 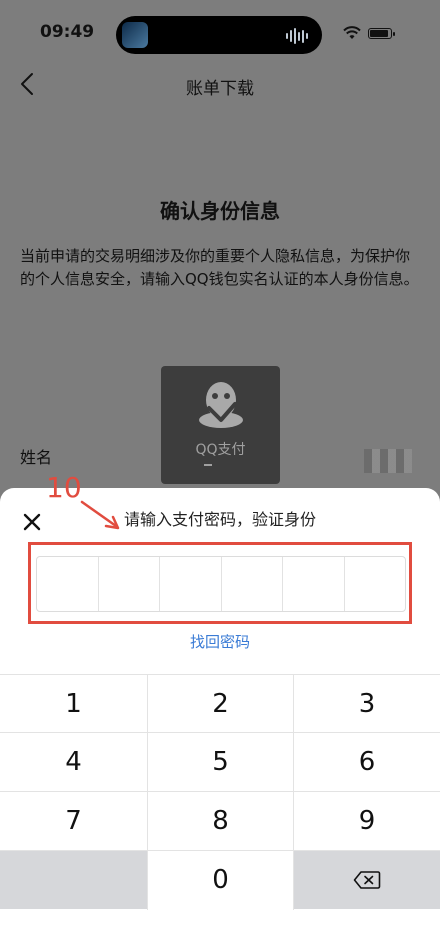 I want to click on forgot-password-link: 找回密码, so click(x=220, y=641).